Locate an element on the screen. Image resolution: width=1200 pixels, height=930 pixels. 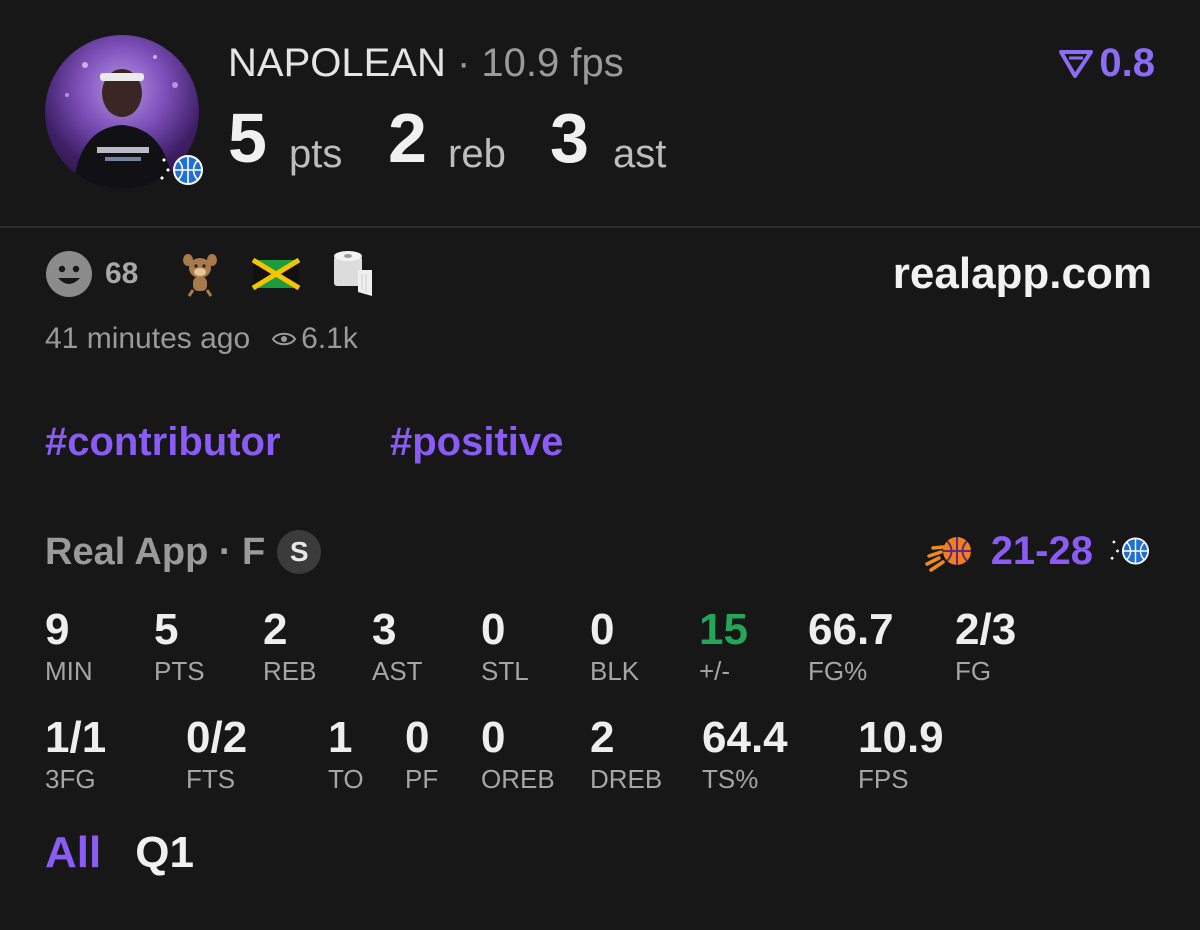
stat-label: PF is located at coordinates (422, 779).